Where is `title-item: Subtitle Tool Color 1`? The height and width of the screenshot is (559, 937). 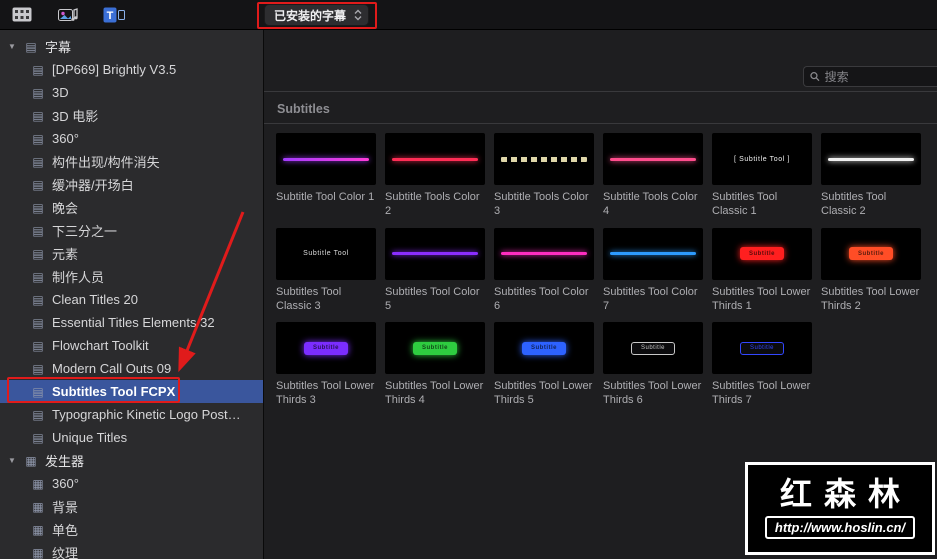
title-item: Subtitle Tool Color 1 is located at coordinates (326, 176).